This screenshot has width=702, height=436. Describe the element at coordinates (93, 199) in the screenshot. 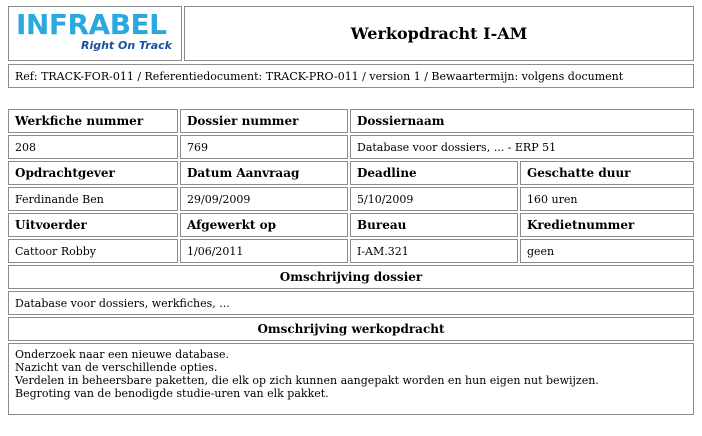

I see `opdrachtgever-value: Ferdinande Ben` at that location.